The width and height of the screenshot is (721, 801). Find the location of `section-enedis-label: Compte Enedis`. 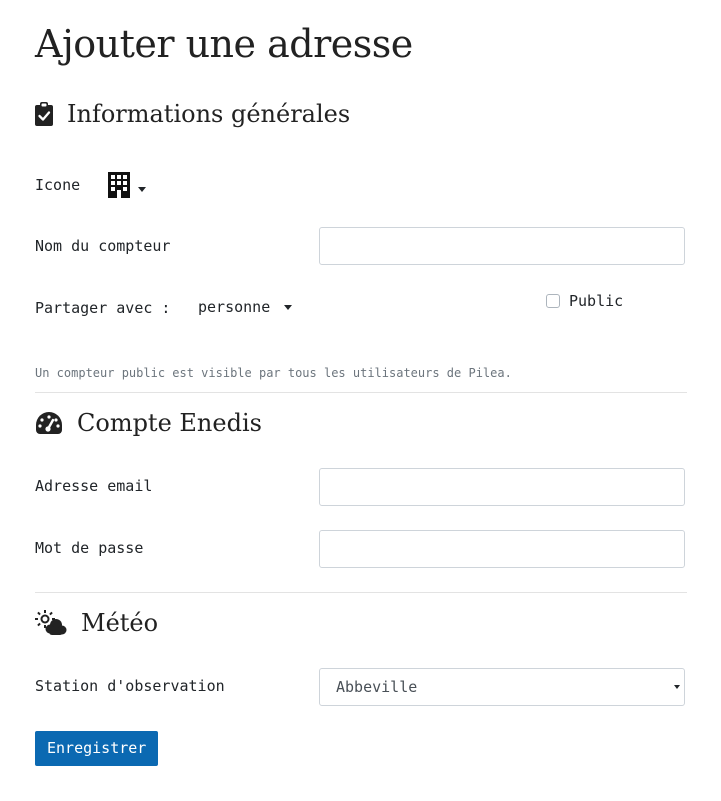

section-enedis-label: Compte Enedis is located at coordinates (169, 423).